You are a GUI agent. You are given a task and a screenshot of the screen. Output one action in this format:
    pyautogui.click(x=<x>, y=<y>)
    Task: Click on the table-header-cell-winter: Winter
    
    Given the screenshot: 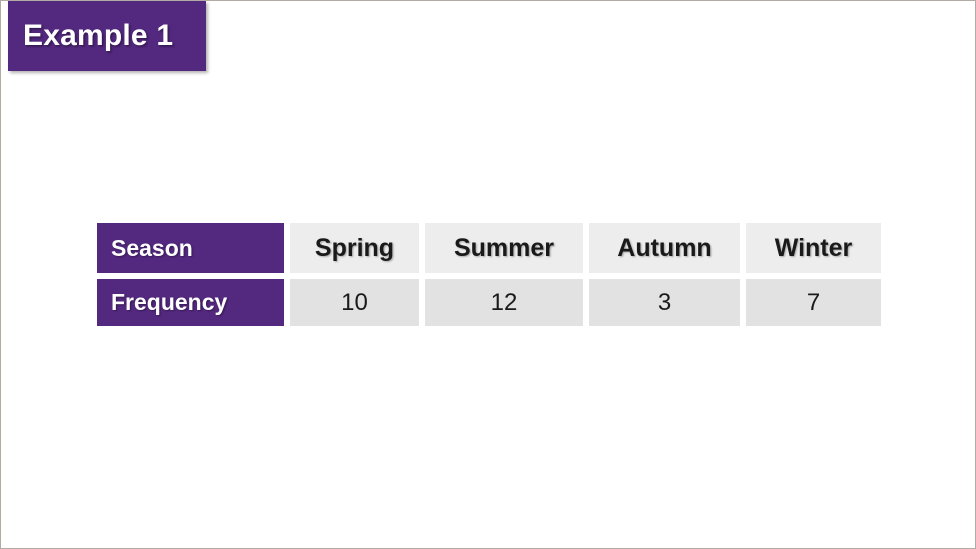 What is the action you would take?
    pyautogui.click(x=813, y=248)
    